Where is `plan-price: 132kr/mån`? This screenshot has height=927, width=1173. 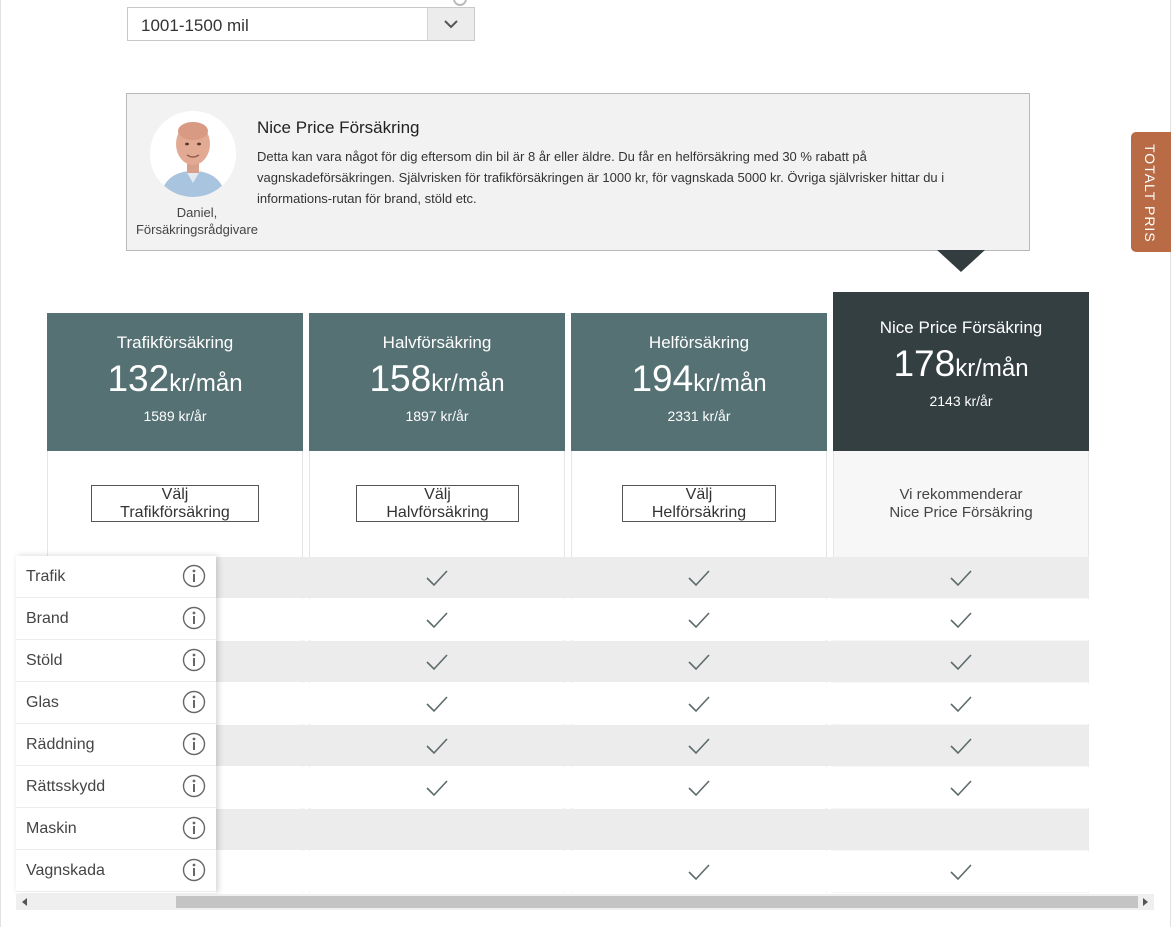
plan-price: 132kr/mån is located at coordinates (175, 381).